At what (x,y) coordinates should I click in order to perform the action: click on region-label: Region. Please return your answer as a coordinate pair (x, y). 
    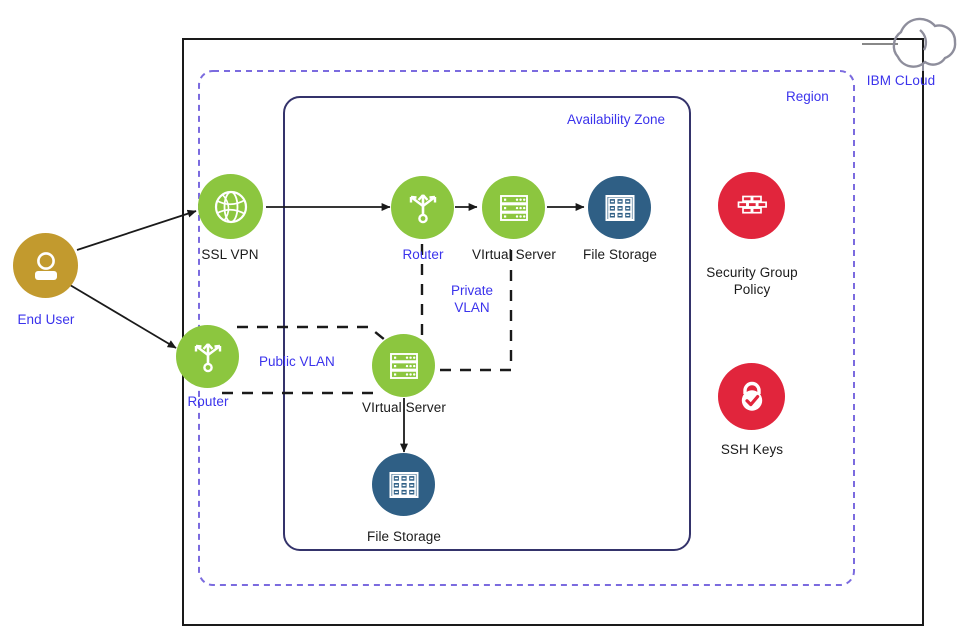
    Looking at the image, I should click on (807, 96).